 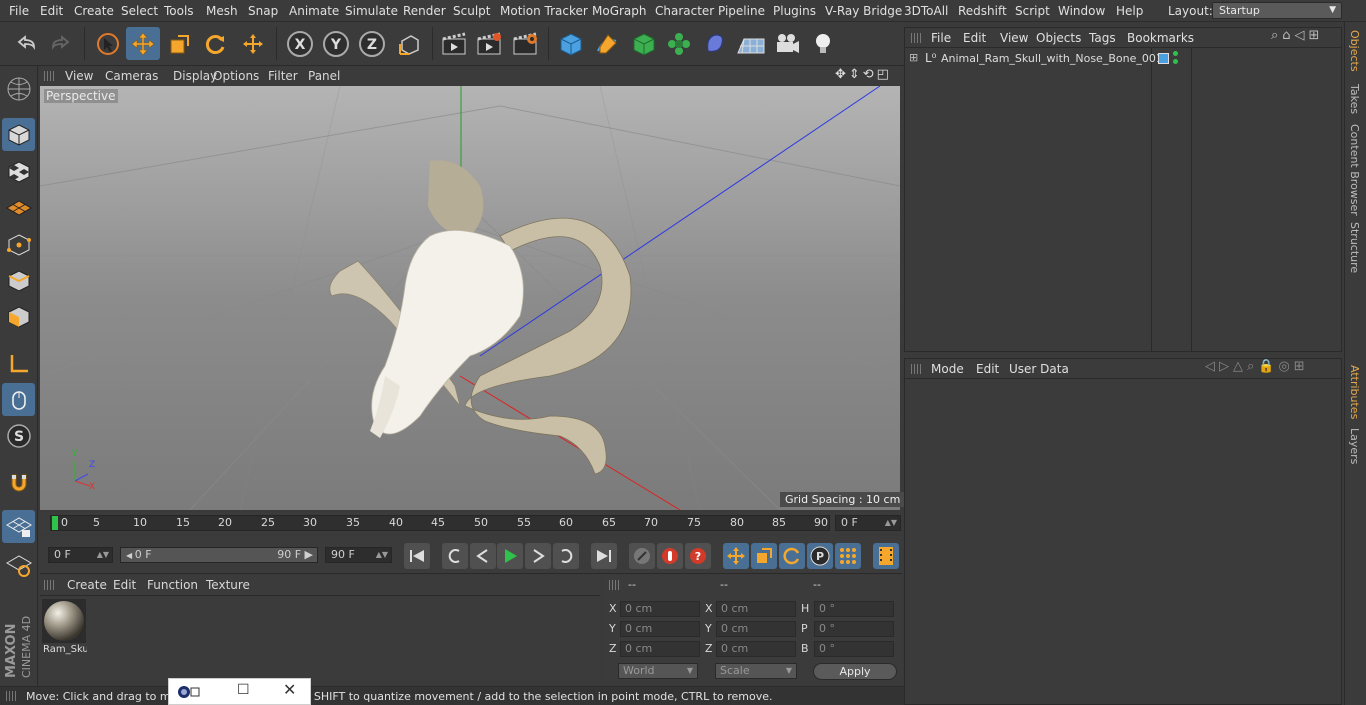 I want to click on keyframe-selection-button: ?, so click(x=698, y=556).